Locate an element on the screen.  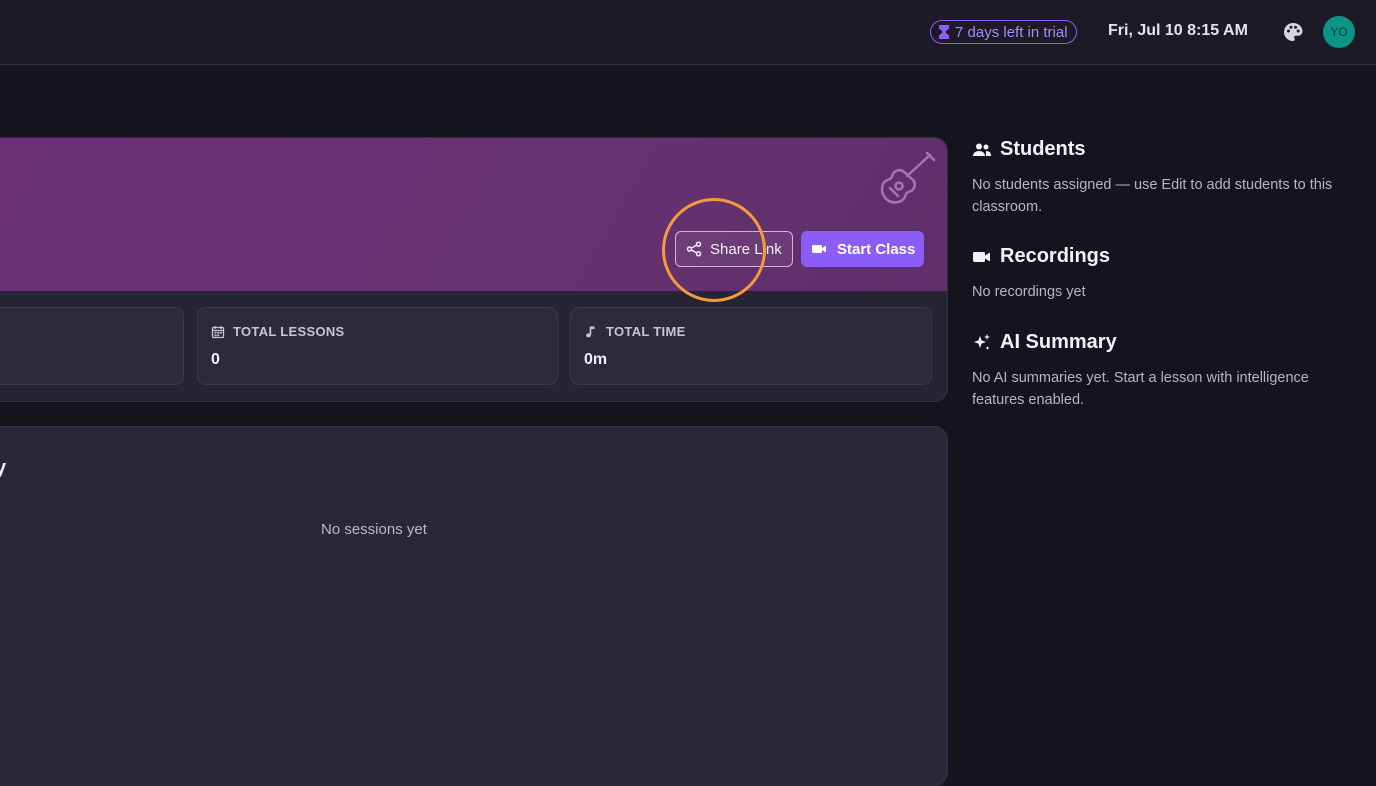
stat-label: TOTAL LESSONS is located at coordinates (289, 331).